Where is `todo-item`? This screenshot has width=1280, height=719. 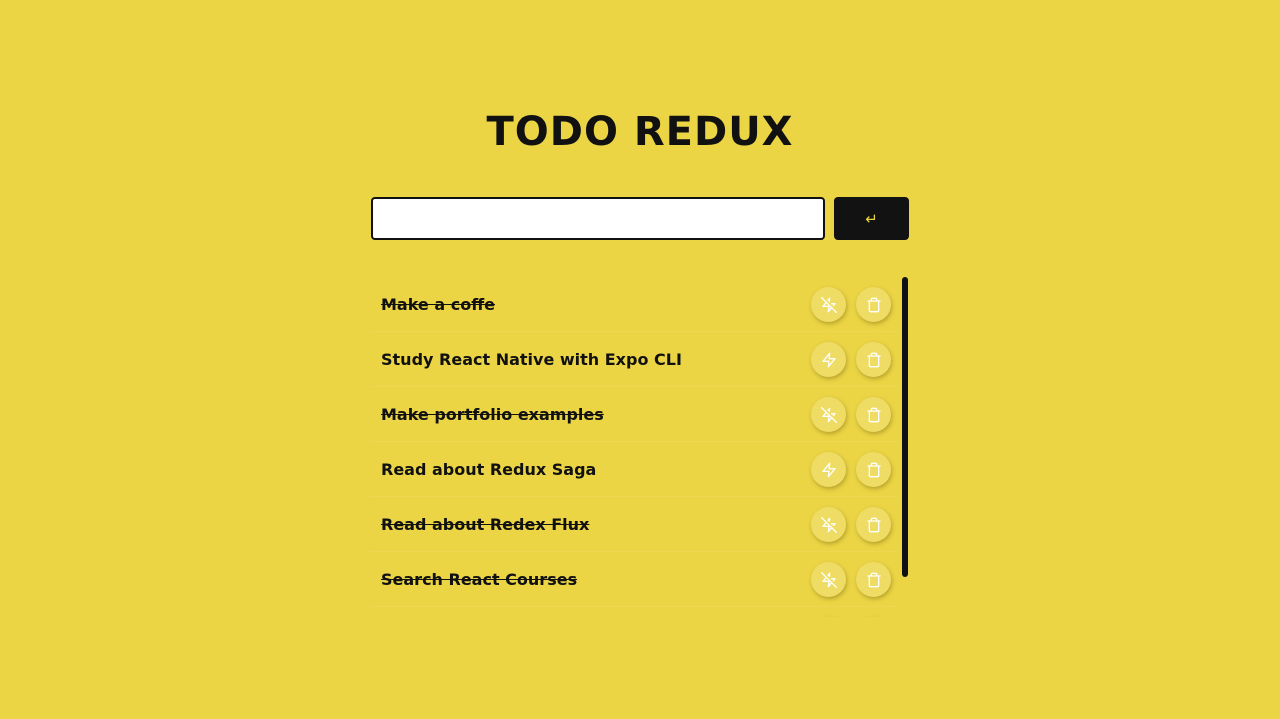 todo-item is located at coordinates (635, 612).